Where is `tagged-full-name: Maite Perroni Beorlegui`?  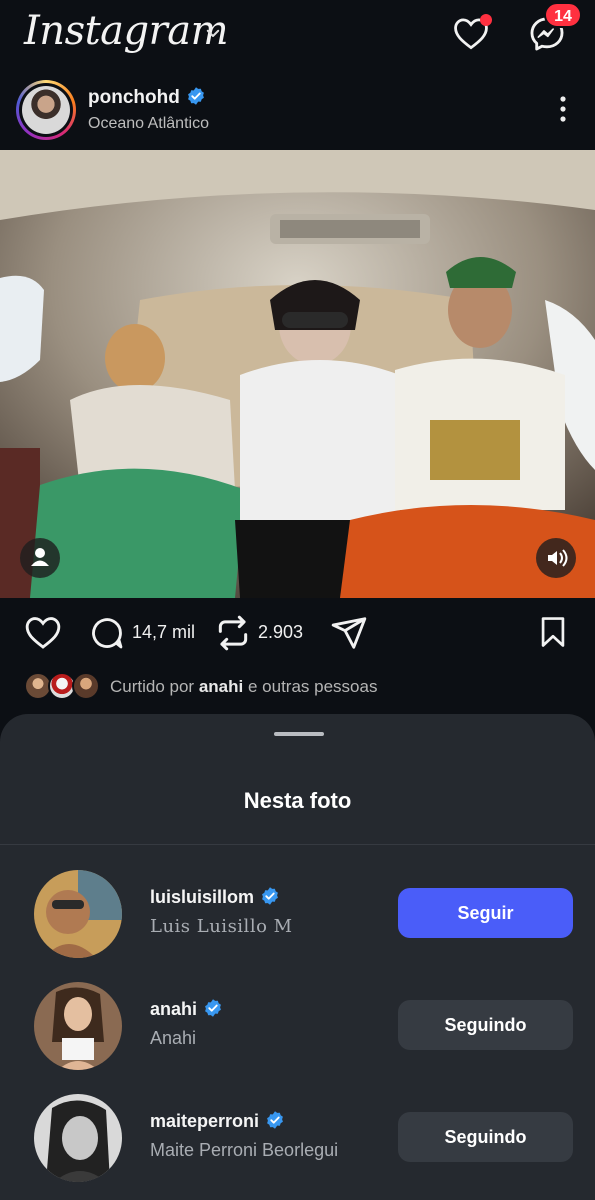
tagged-full-name: Maite Perroni Beorlegui is located at coordinates (244, 1150).